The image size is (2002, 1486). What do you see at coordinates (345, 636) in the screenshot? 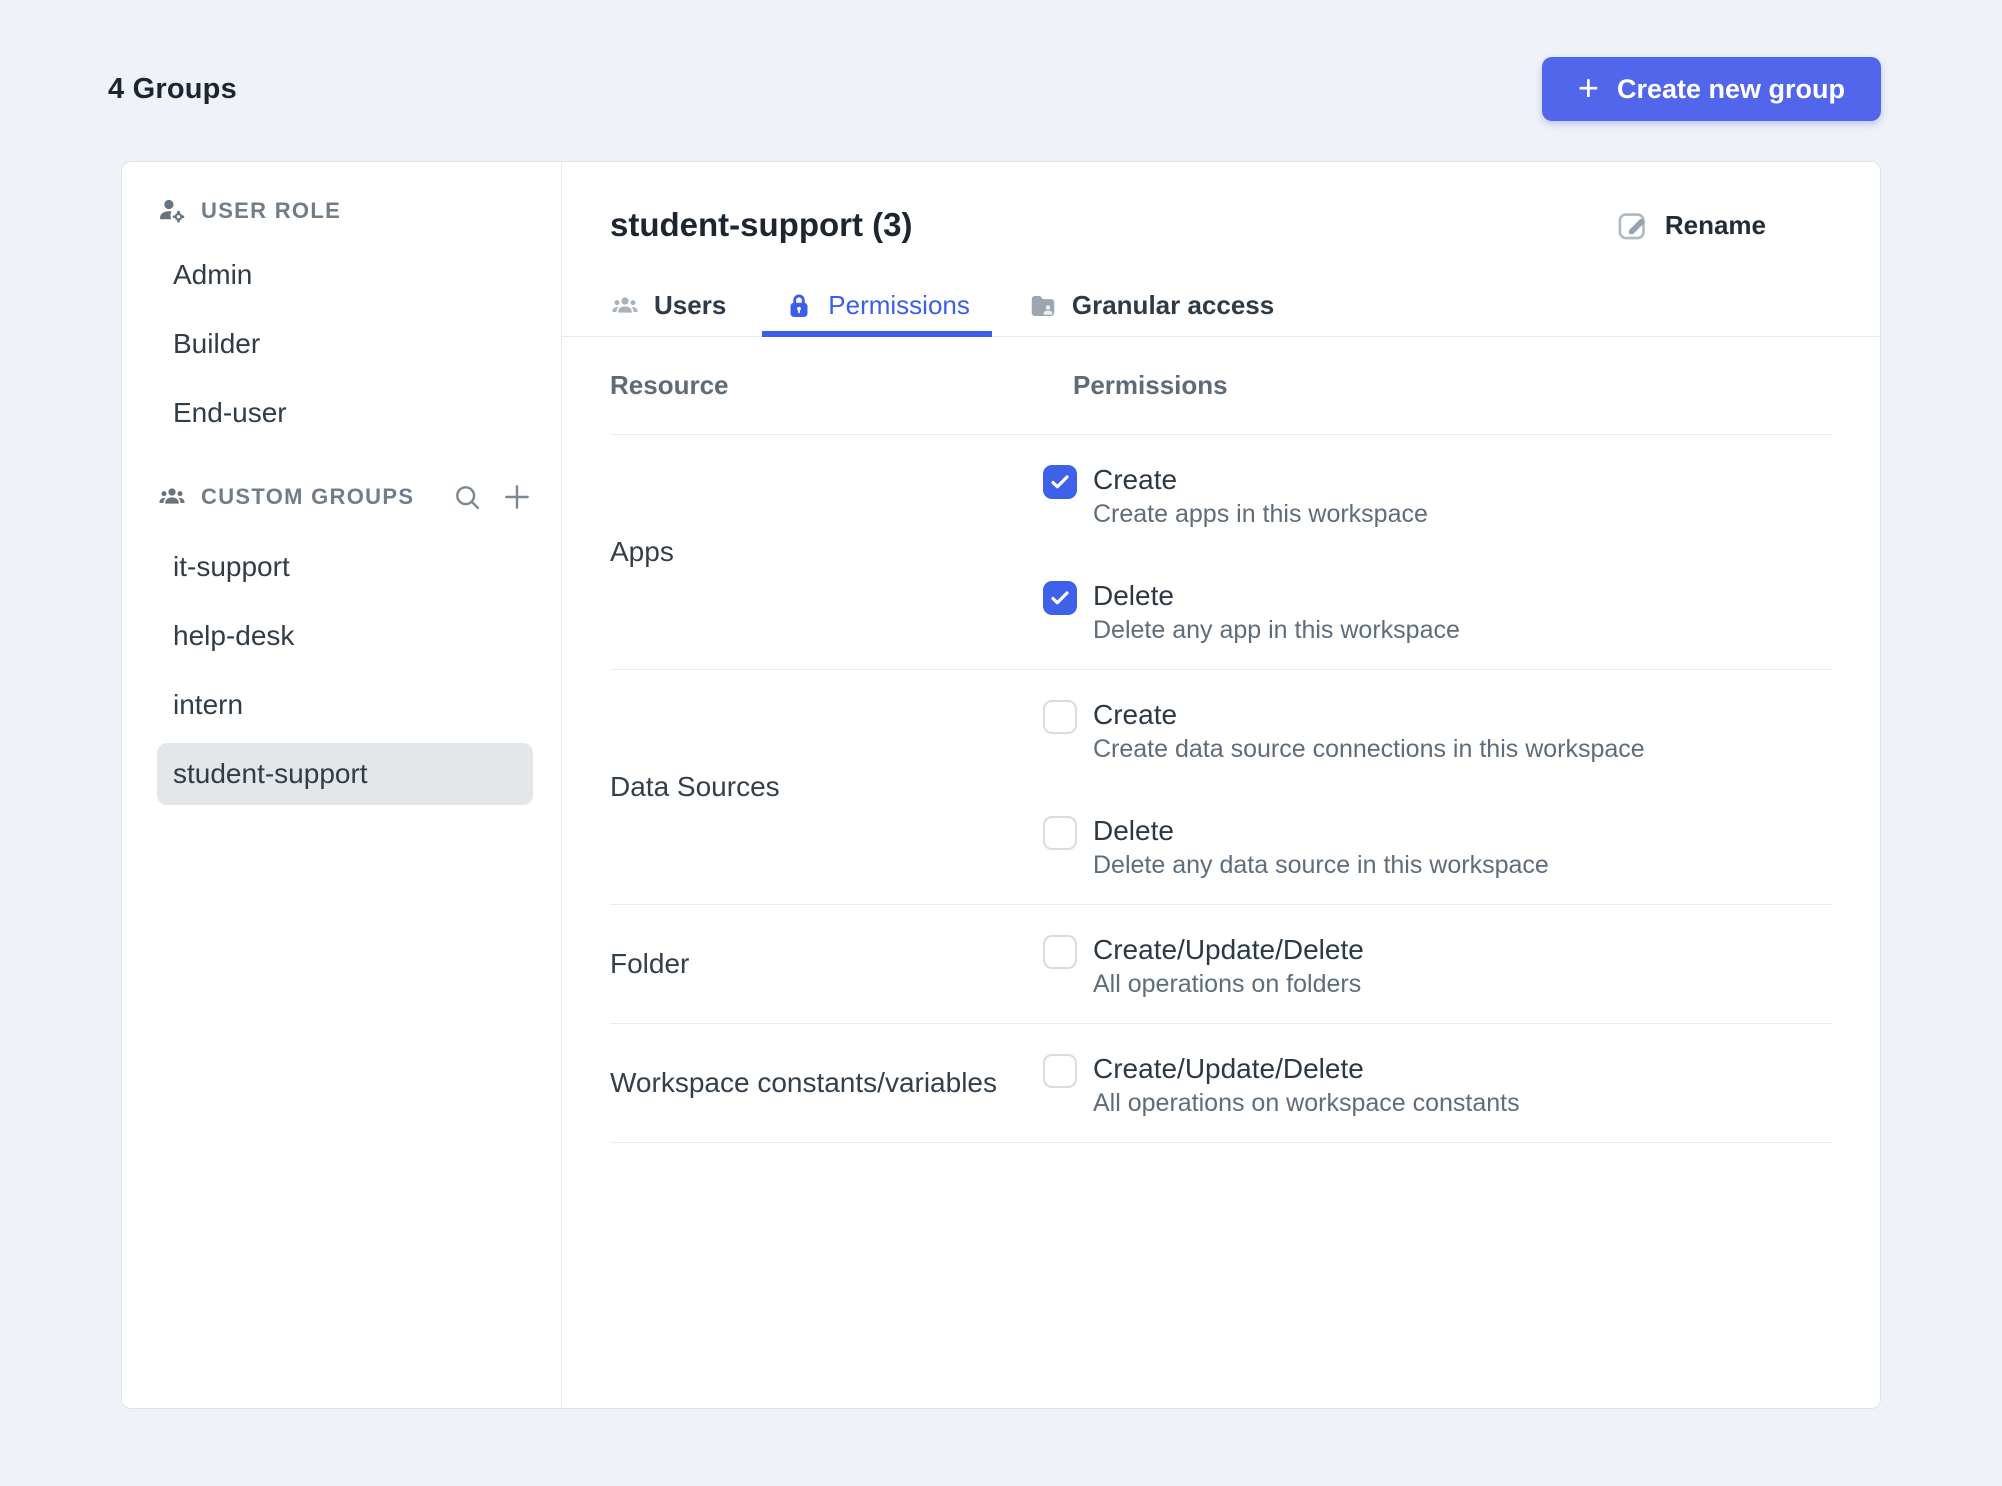
I see `sidebar-item-help-desk: help-desk` at bounding box center [345, 636].